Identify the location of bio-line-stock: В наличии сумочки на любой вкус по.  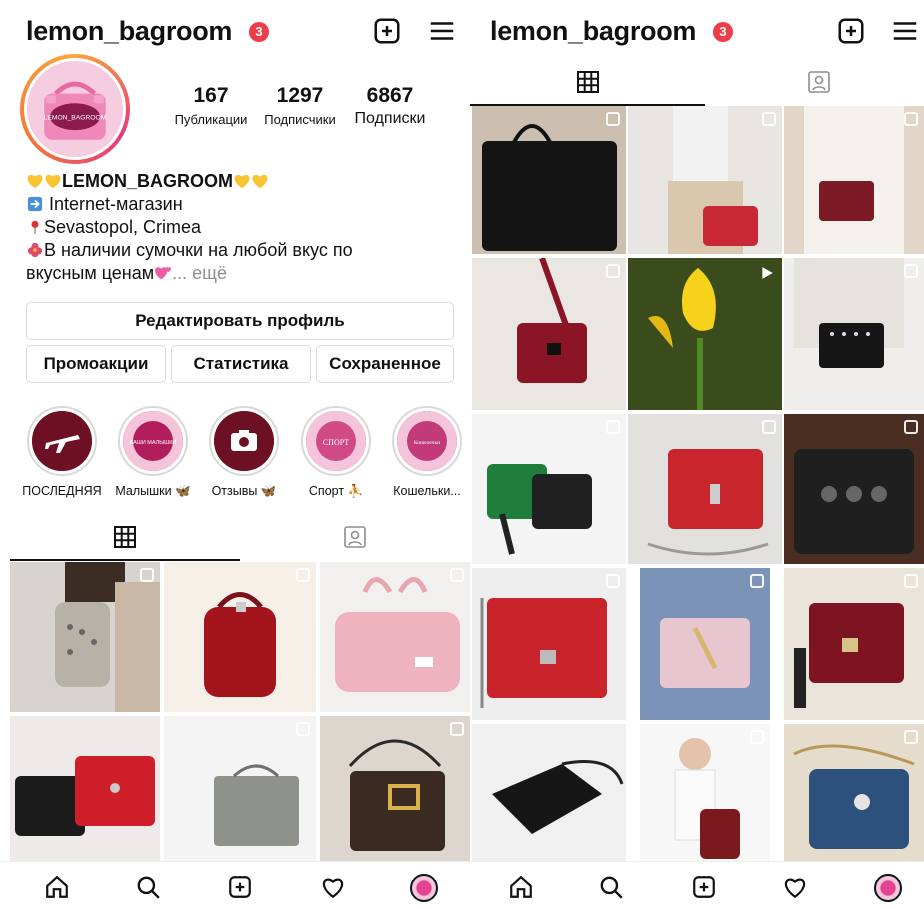
(198, 250).